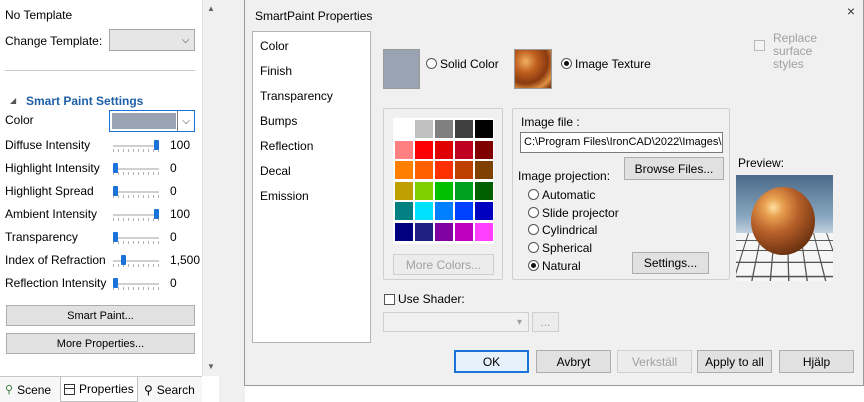  I want to click on chevron-down-icon: ▾, so click(519, 322).